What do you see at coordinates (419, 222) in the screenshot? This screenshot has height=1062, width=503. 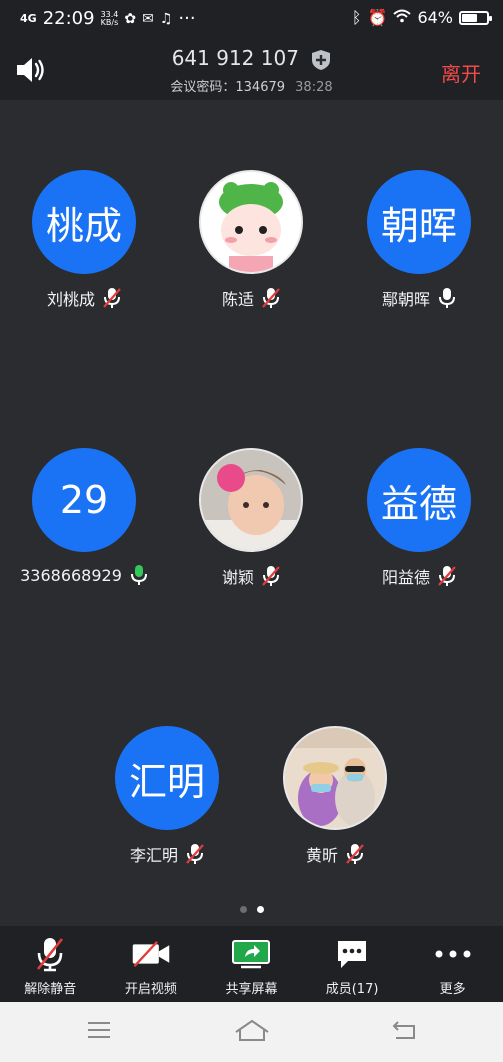 I see `avatar: 朝晖` at bounding box center [419, 222].